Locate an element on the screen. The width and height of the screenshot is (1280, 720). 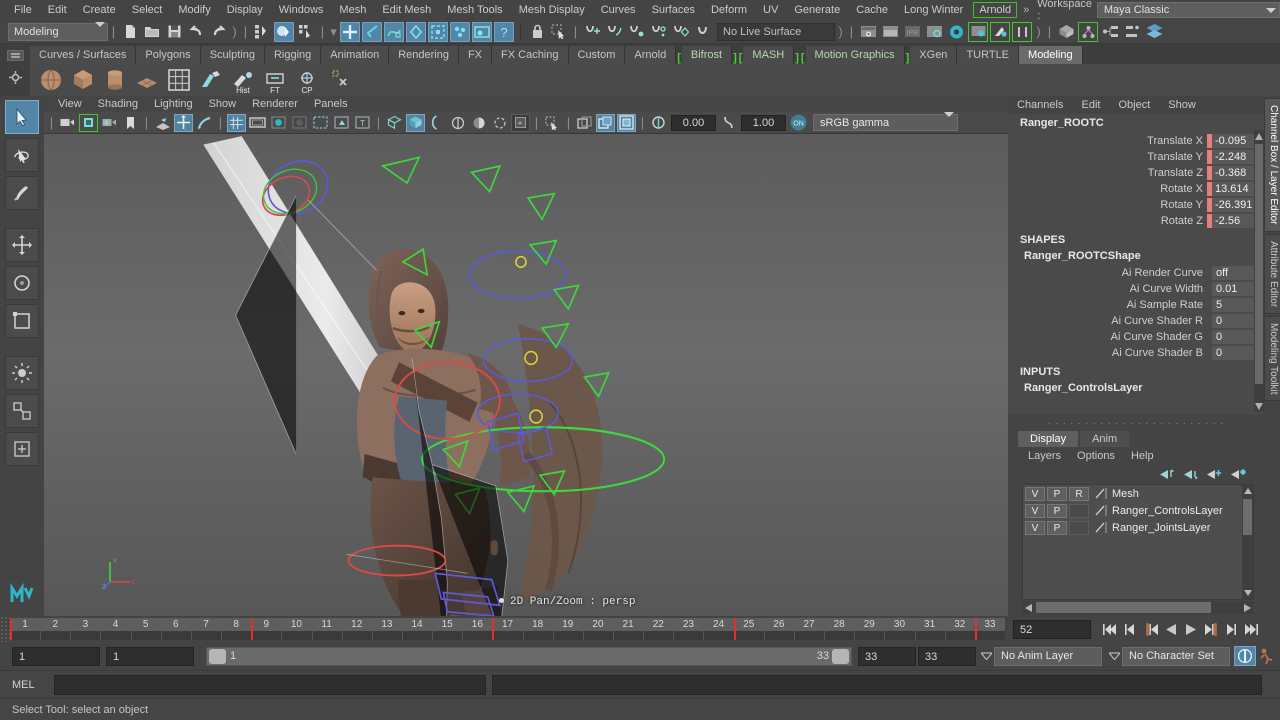
open-scene-icon is located at coordinates (152, 32).